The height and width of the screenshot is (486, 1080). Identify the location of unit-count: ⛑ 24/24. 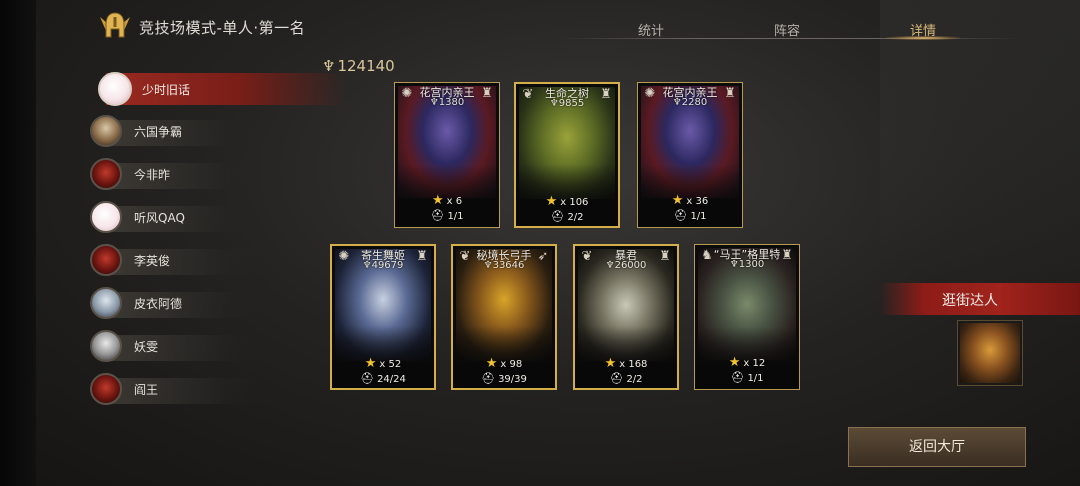
(383, 378).